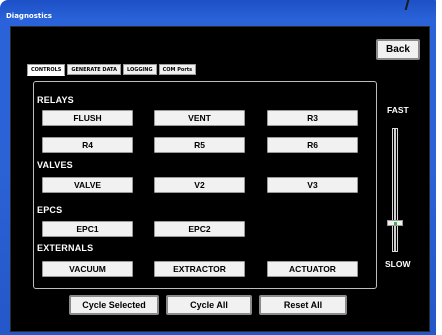 This screenshot has width=442, height=335. Describe the element at coordinates (395, 223) in the screenshot. I see `slider-thumb-icon` at that location.